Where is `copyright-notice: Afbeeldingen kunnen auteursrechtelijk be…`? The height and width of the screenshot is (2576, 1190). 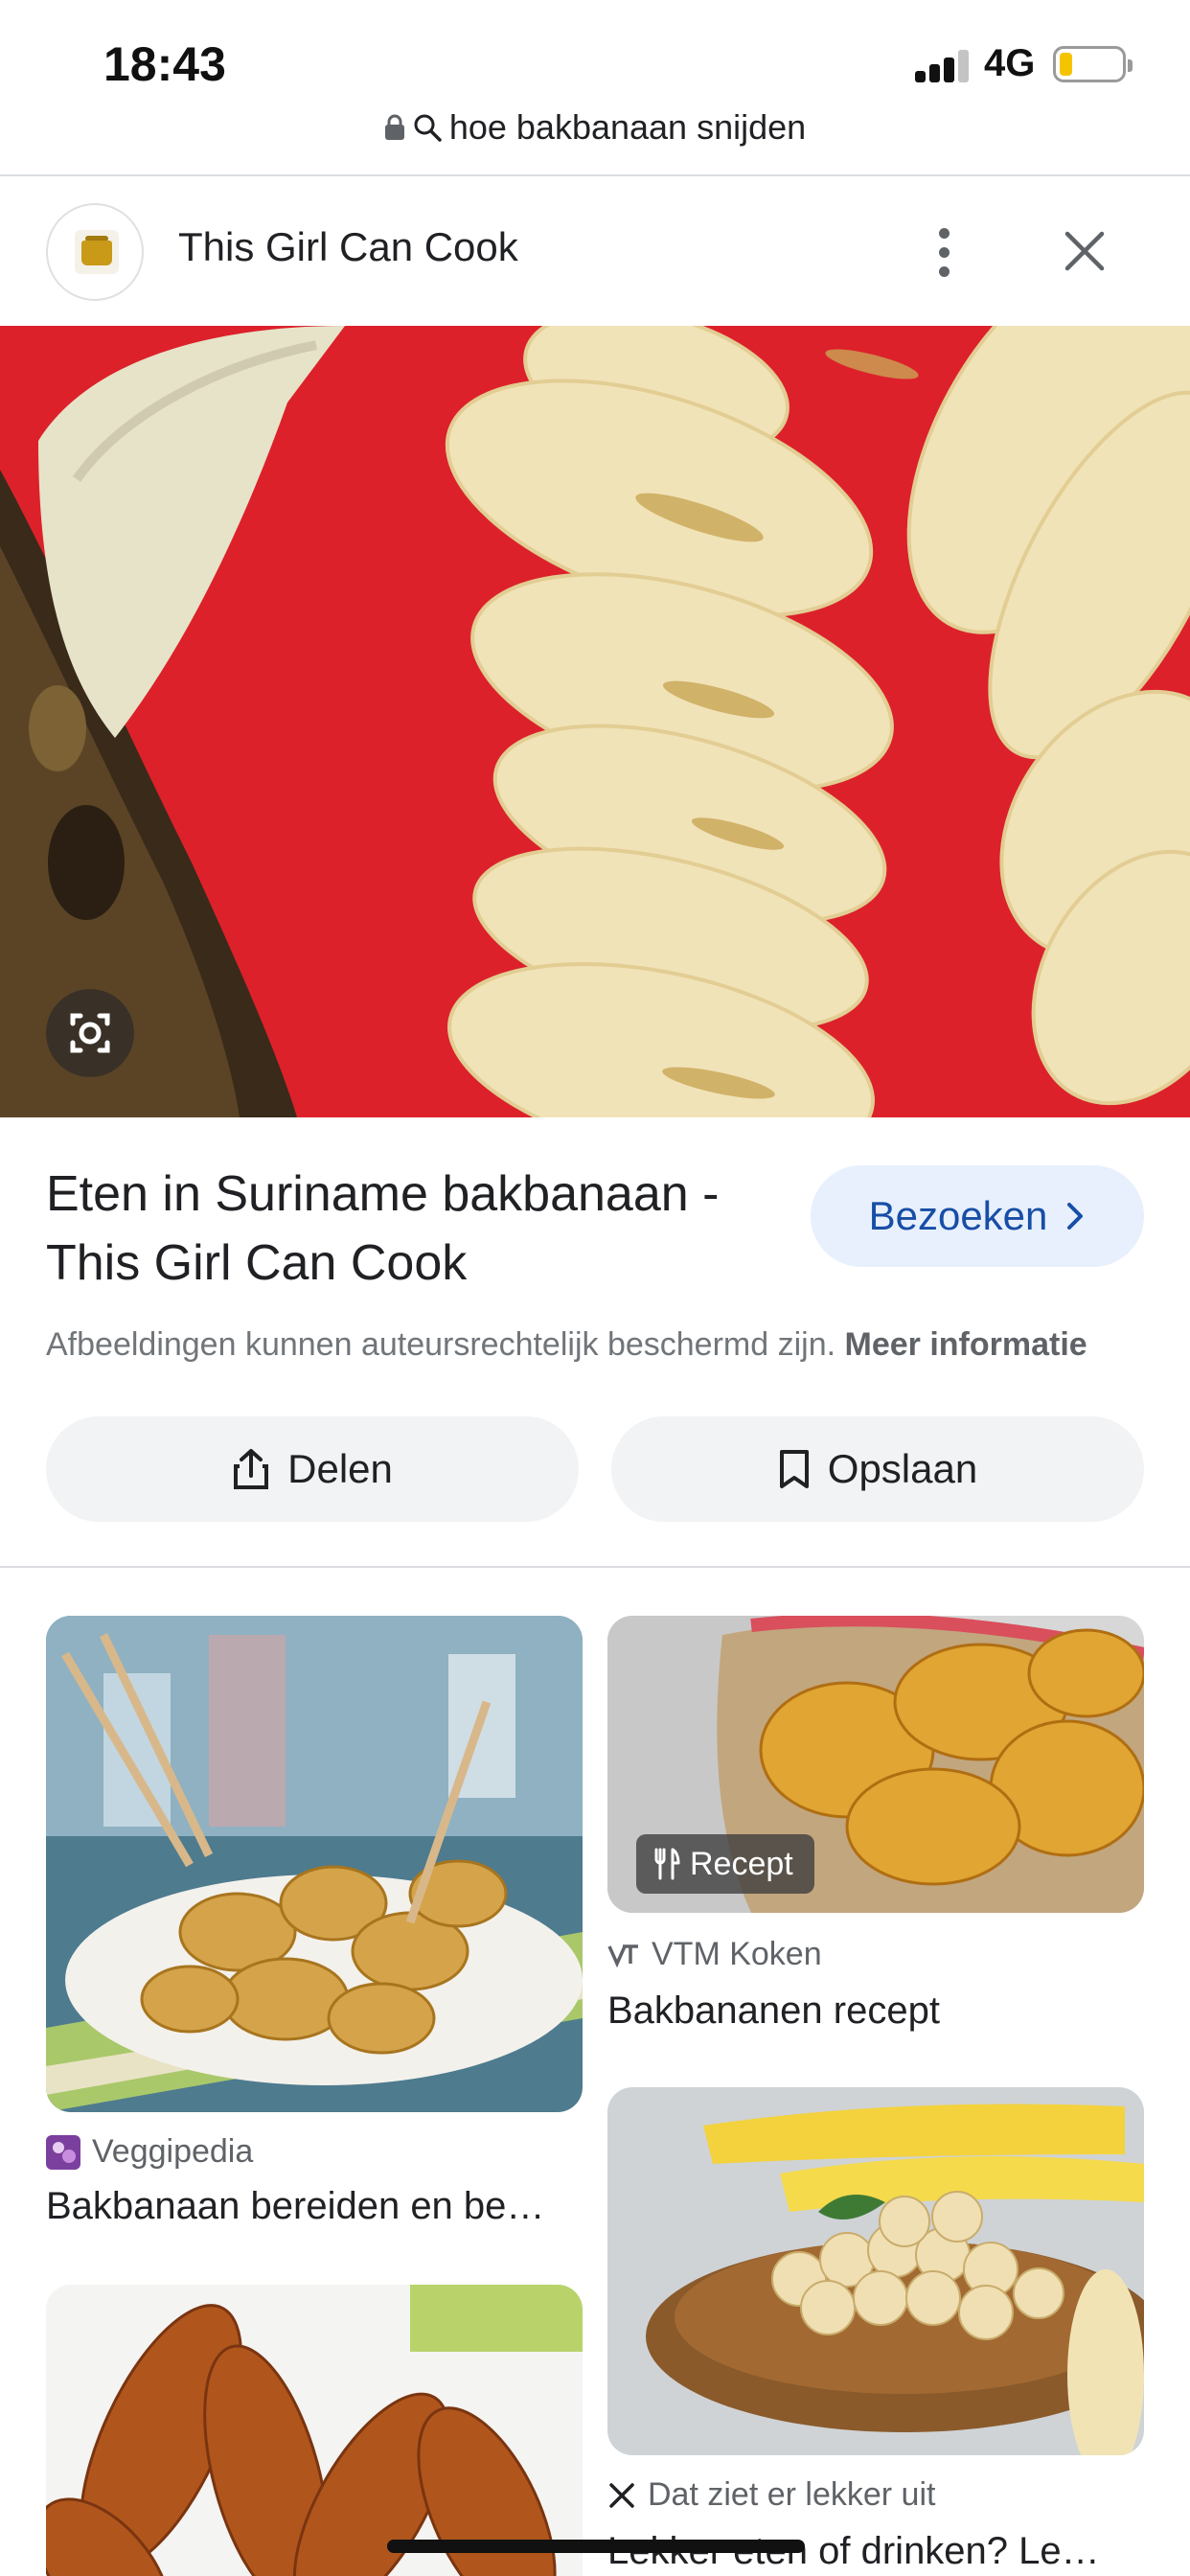 copyright-notice: Afbeeldingen kunnen auteursrechtelijk be… is located at coordinates (602, 1345).